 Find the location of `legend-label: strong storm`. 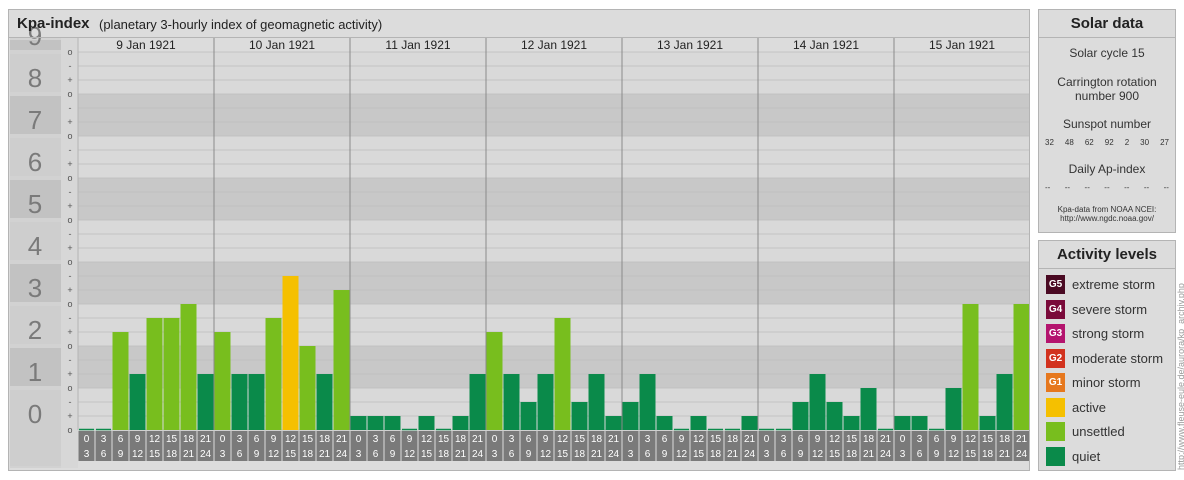

legend-label: strong storm is located at coordinates (1108, 333).